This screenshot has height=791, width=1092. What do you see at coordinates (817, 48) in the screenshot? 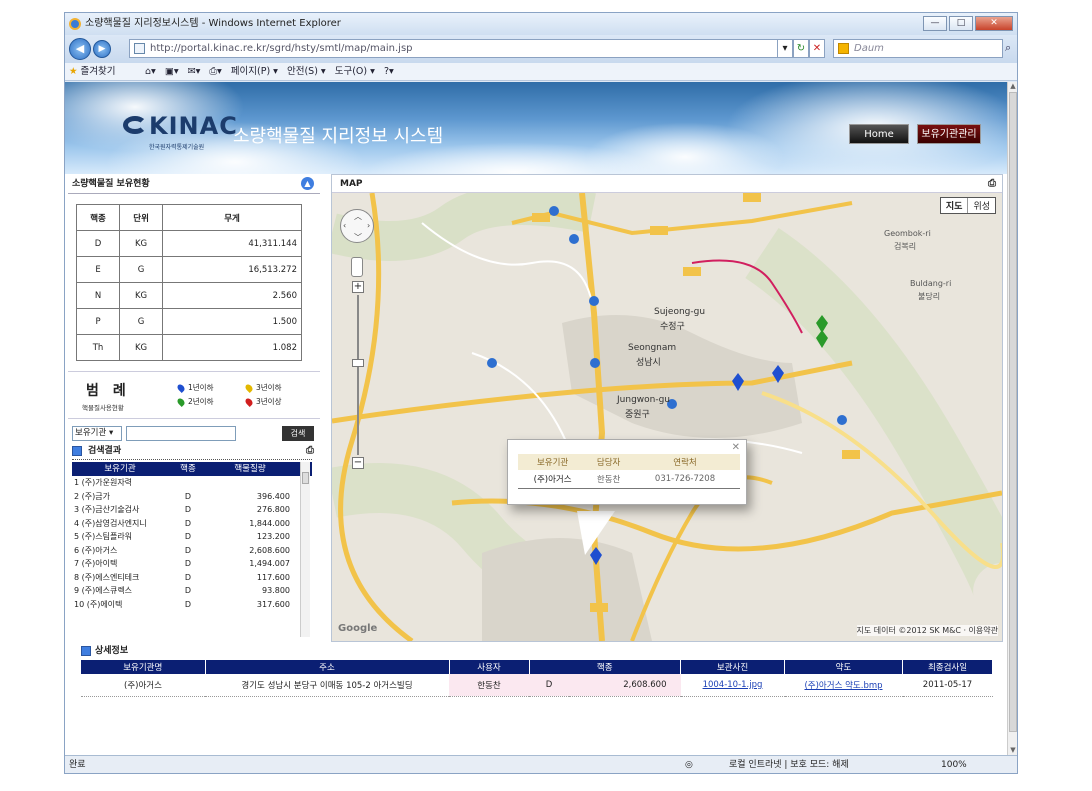
I see `stop-icon: ✕` at bounding box center [817, 48].